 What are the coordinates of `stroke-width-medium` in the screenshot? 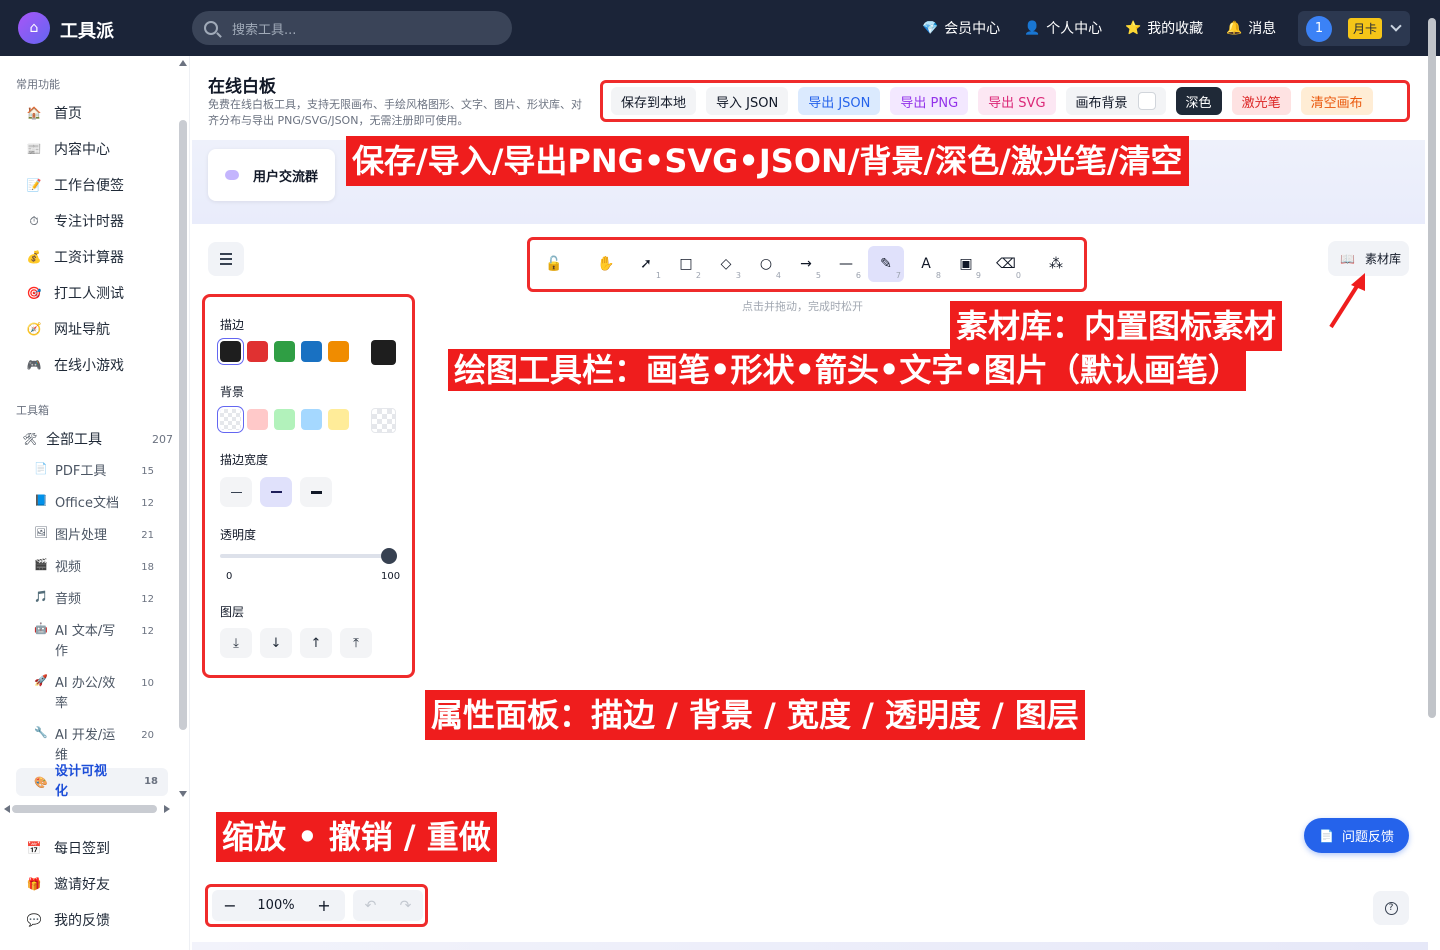 It's located at (276, 492).